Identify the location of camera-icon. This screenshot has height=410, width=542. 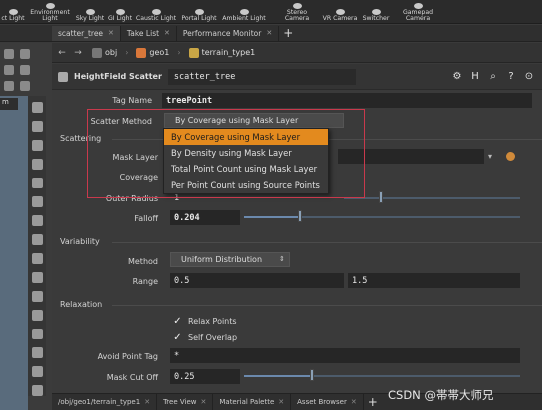
(297, 5).